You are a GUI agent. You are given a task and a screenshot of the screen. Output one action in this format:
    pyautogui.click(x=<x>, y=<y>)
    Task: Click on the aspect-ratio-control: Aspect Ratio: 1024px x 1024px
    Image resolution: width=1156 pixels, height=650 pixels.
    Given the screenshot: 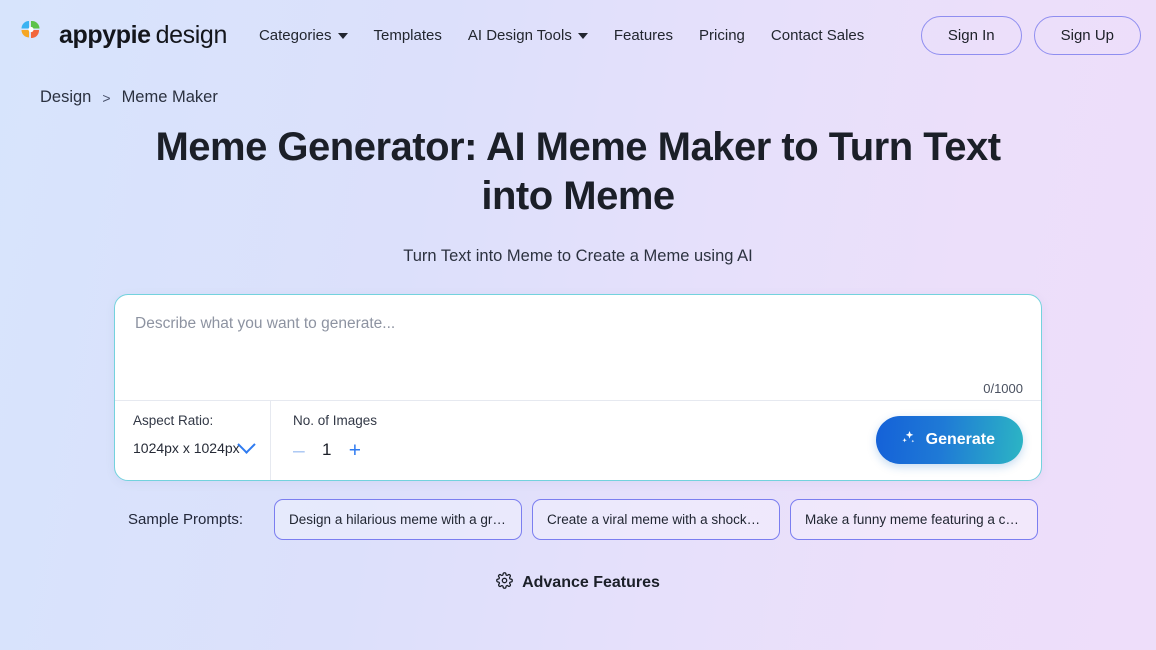 What is the action you would take?
    pyautogui.click(x=193, y=440)
    